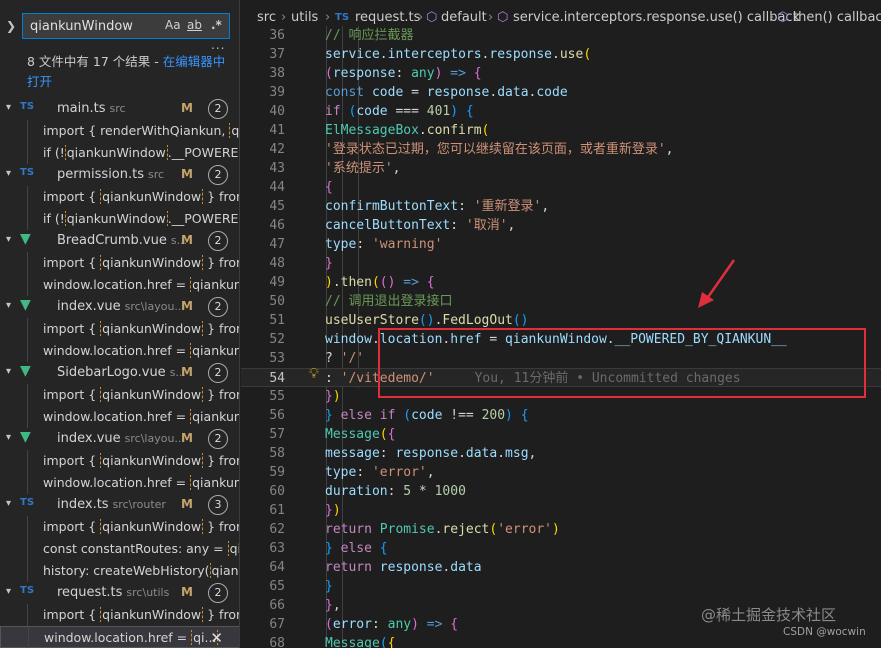  Describe the element at coordinates (329, 586) in the screenshot. I see `line-content: }` at that location.